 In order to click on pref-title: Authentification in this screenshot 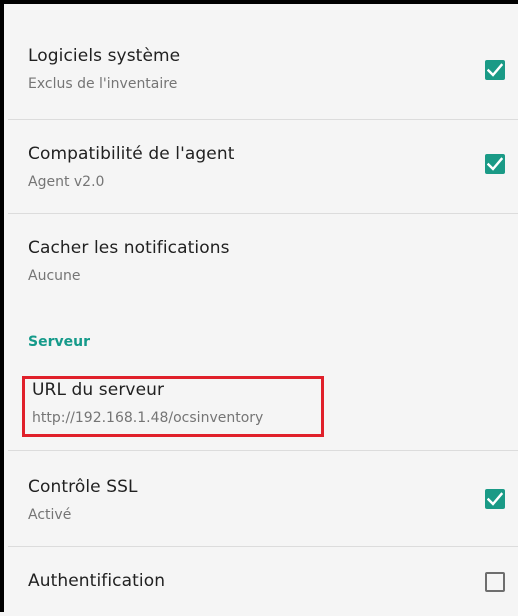, I will do `click(97, 581)`.